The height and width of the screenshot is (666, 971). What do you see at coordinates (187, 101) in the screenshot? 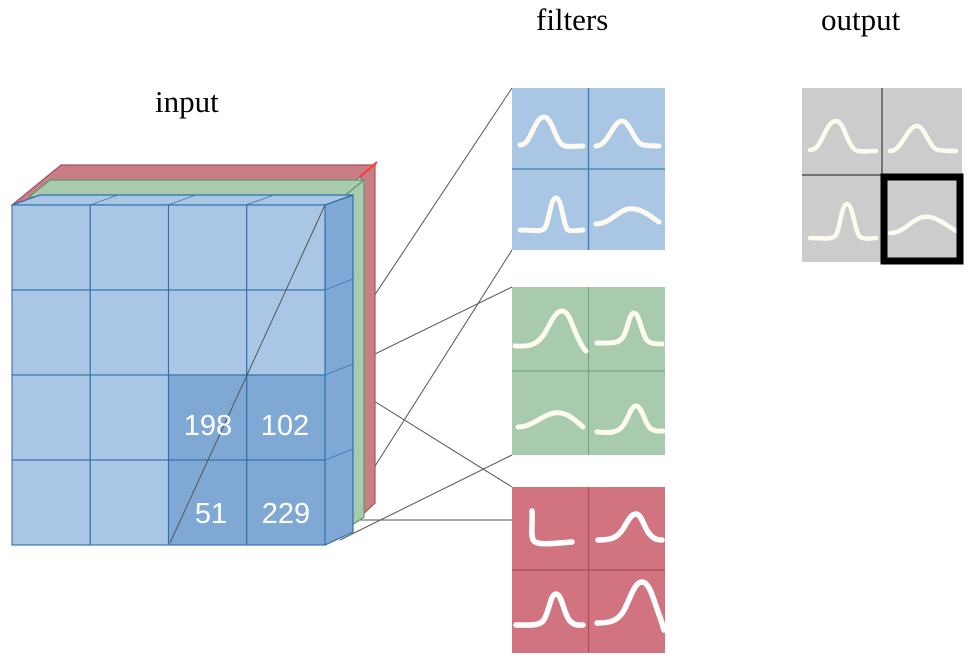
I see `page-title-input: input` at bounding box center [187, 101].